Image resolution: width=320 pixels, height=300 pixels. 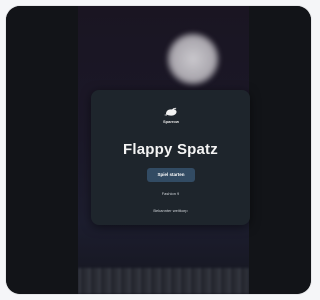 What do you see at coordinates (170, 193) in the screenshot?
I see `info-line-1: Fashion 9` at bounding box center [170, 193].